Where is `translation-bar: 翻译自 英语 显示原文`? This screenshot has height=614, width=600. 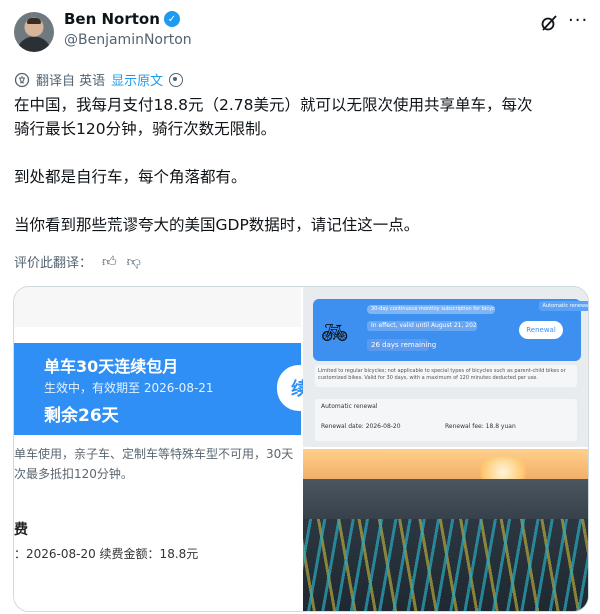 translation-bar: 翻译自 英语 显示原文 is located at coordinates (99, 79).